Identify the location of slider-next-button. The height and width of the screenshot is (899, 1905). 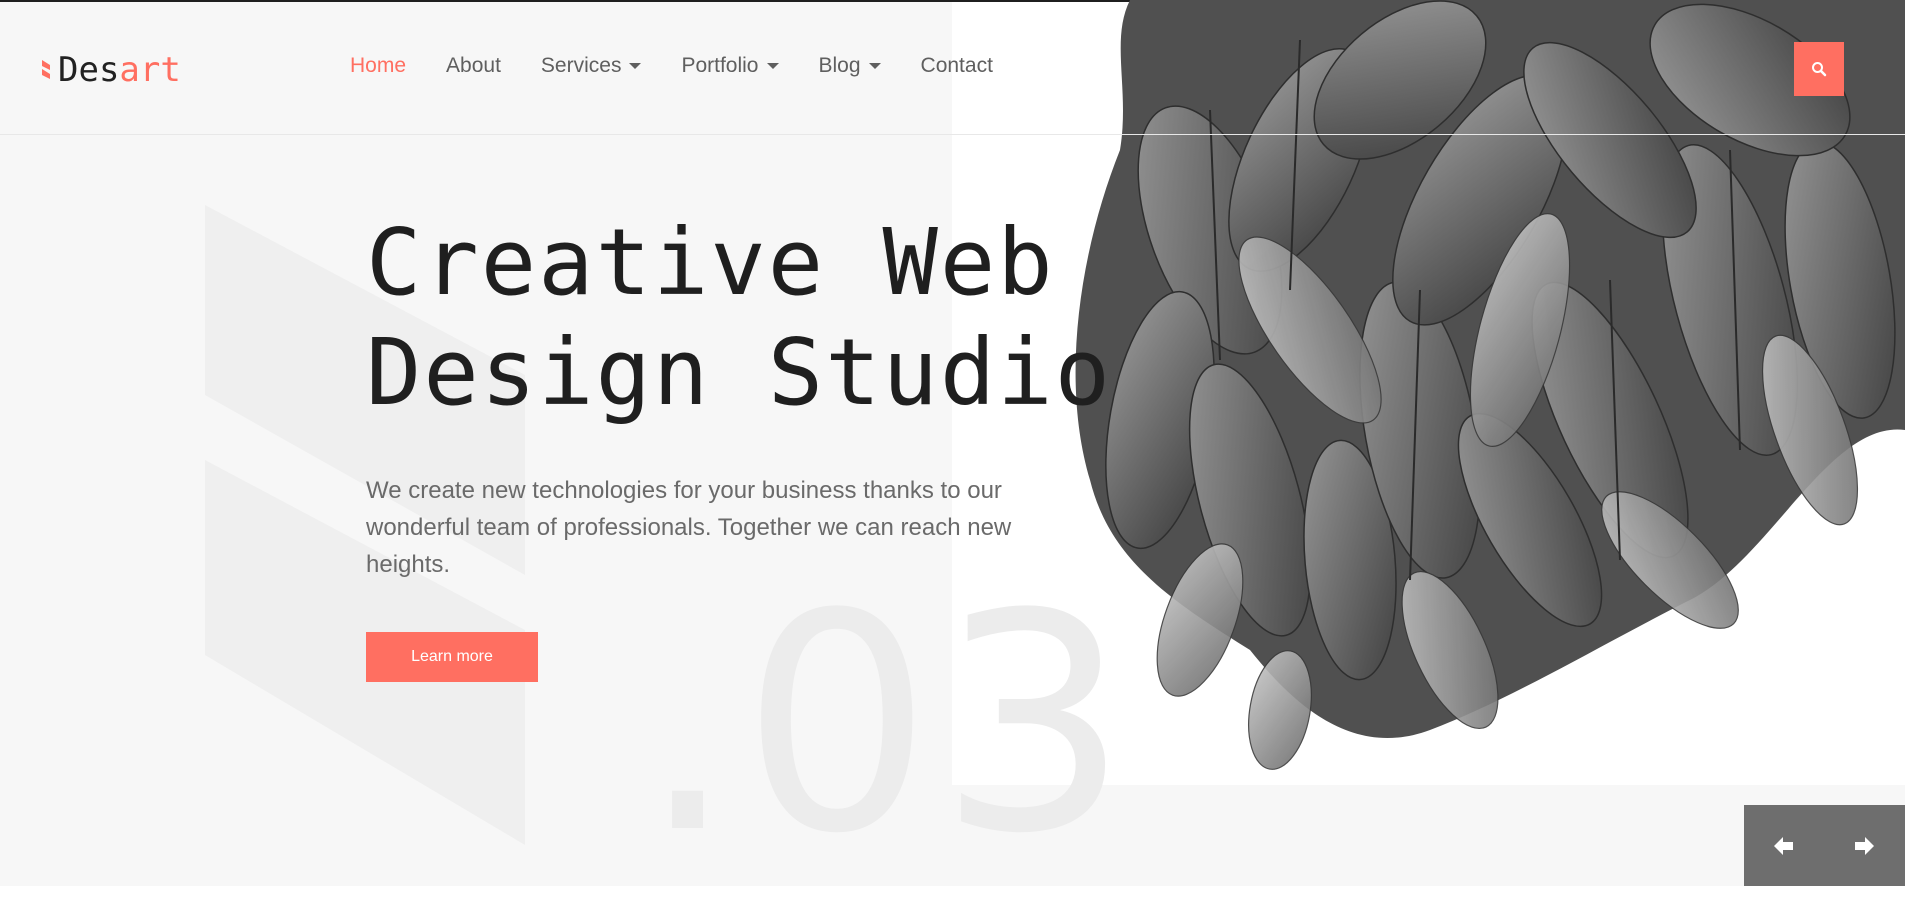
(1864, 845).